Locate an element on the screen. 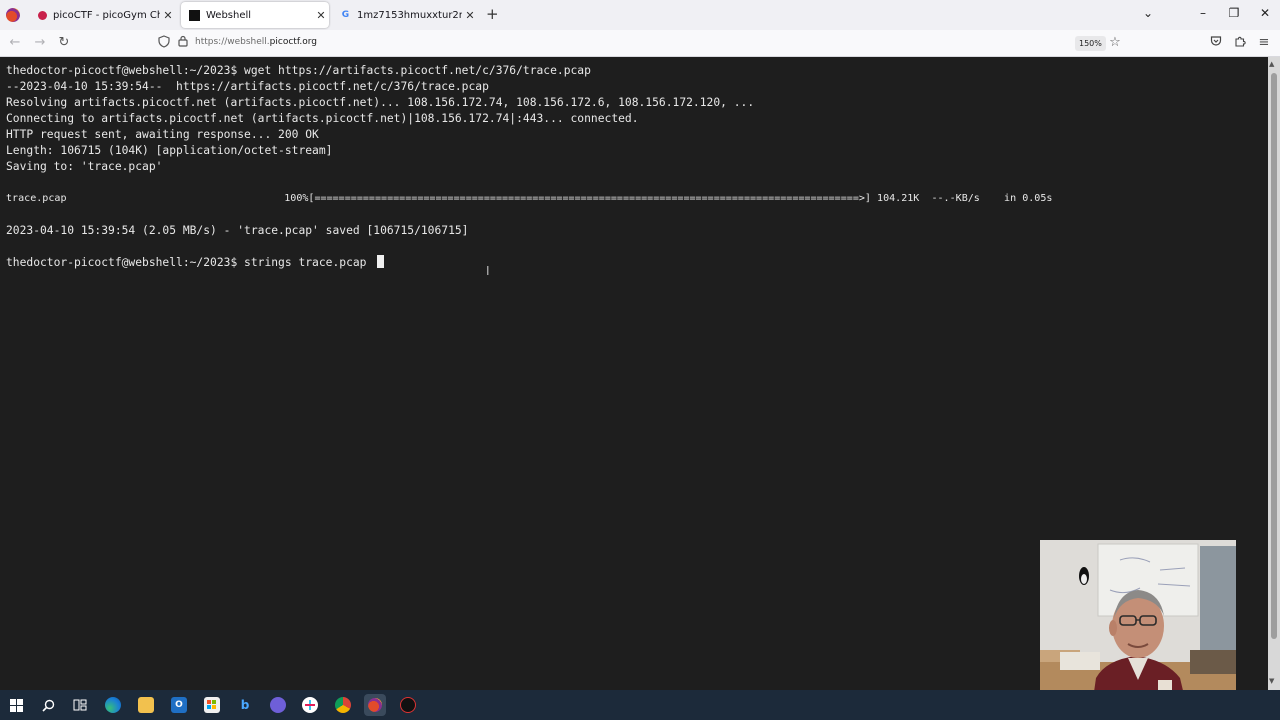  back-arrow-icon: ← is located at coordinates (15, 43).